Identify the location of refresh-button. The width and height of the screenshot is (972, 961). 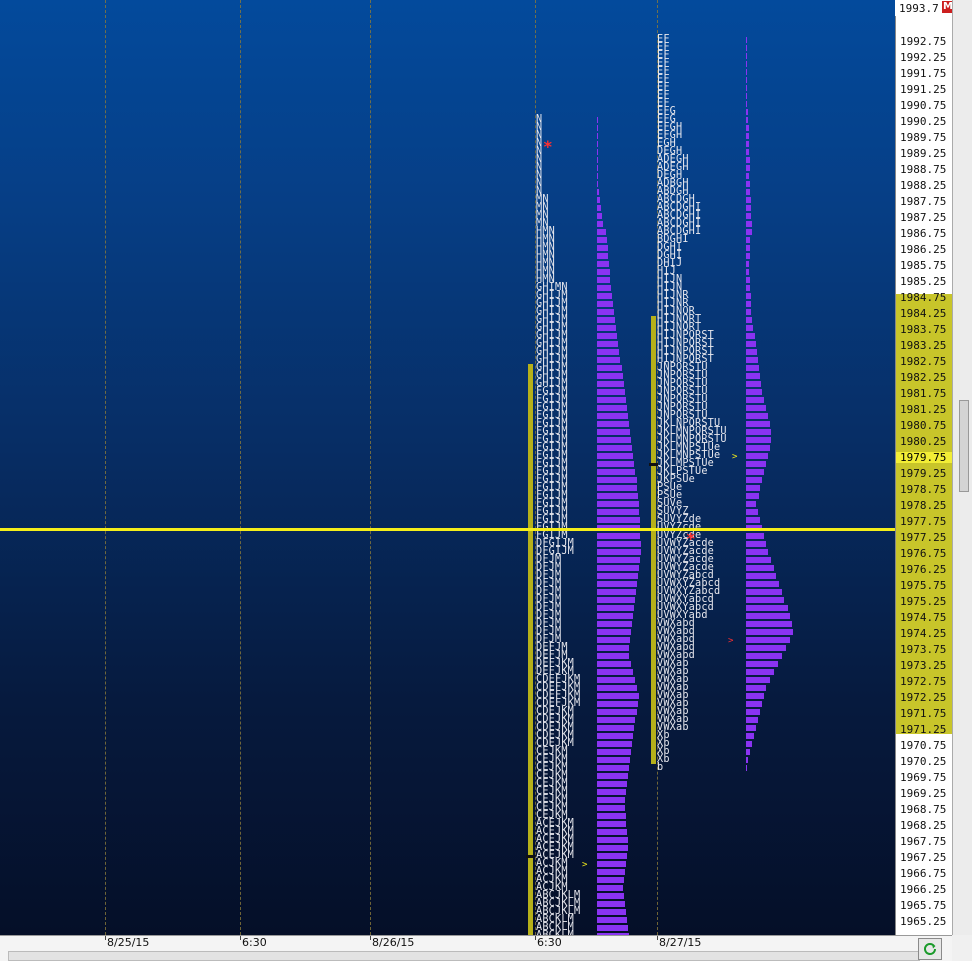
(930, 949).